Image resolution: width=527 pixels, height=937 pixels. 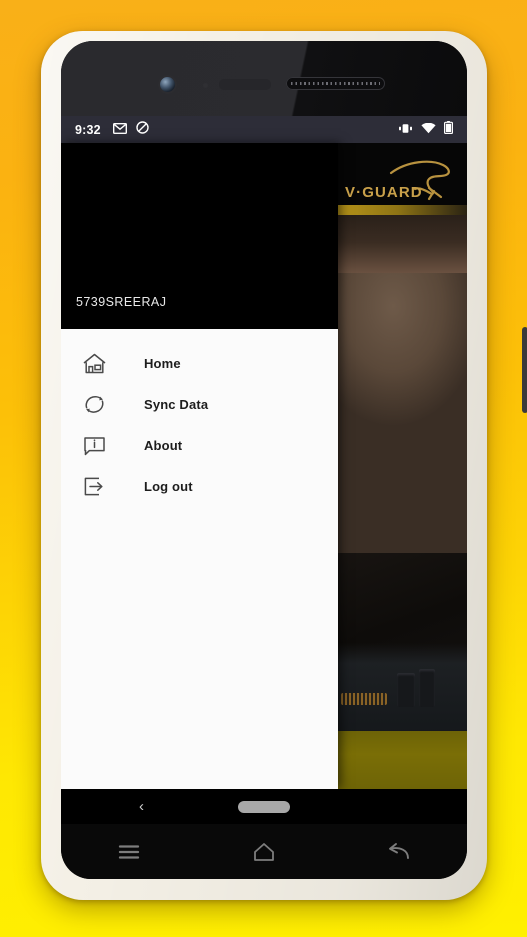 I want to click on drawer-item-label: Home, so click(x=162, y=363).